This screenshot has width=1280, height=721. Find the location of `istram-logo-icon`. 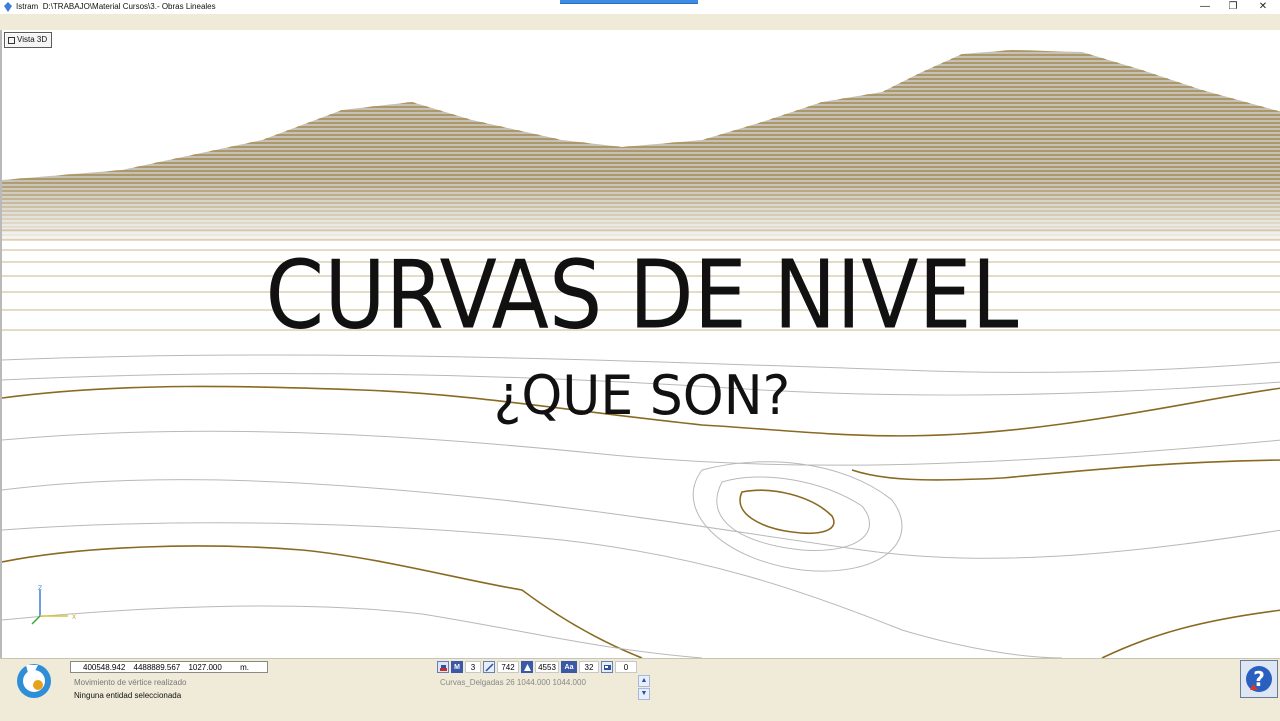

istram-logo-icon is located at coordinates (34, 681).